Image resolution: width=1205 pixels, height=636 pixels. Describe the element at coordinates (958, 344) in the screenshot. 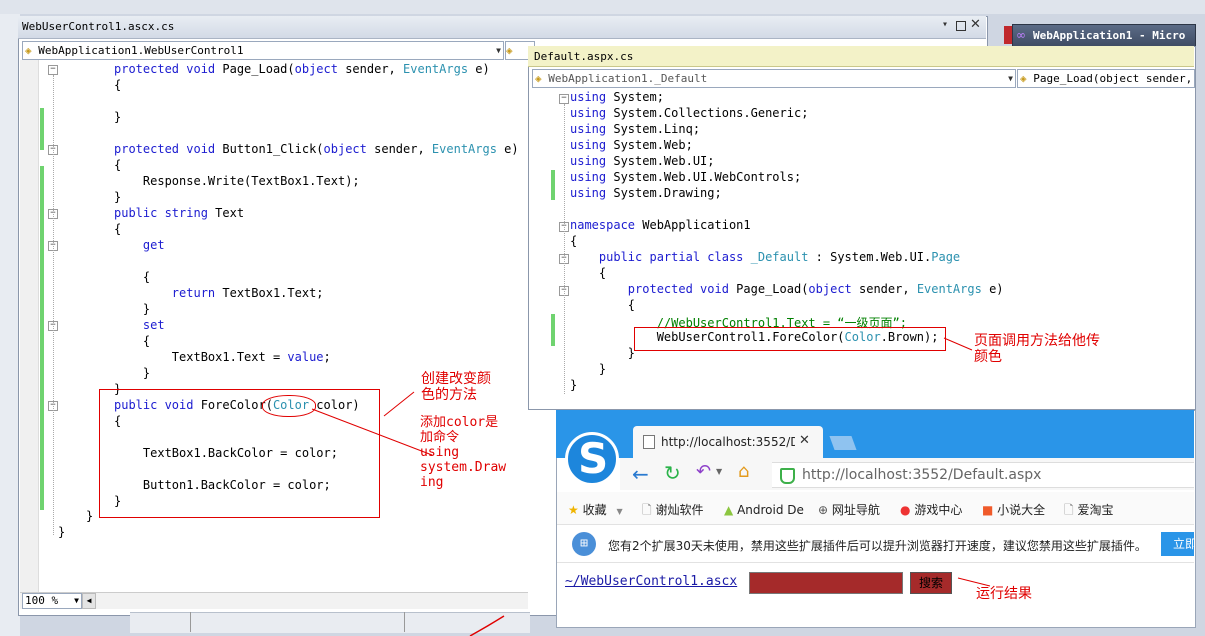

I see `arrow-page-call` at that location.